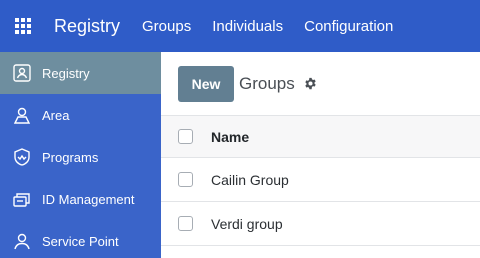 This screenshot has height=258, width=480. What do you see at coordinates (22, 73) in the screenshot?
I see `registry-icon` at bounding box center [22, 73].